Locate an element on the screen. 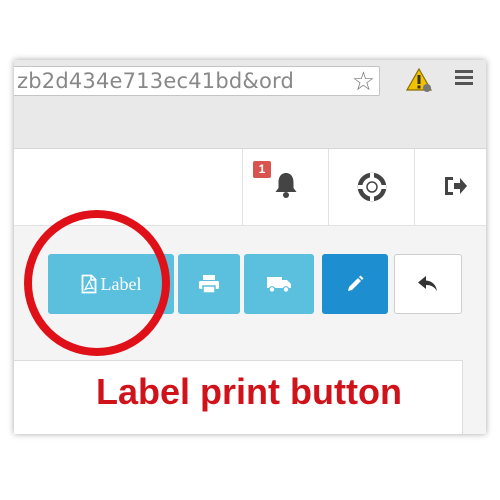  bell-icon is located at coordinates (286, 185).